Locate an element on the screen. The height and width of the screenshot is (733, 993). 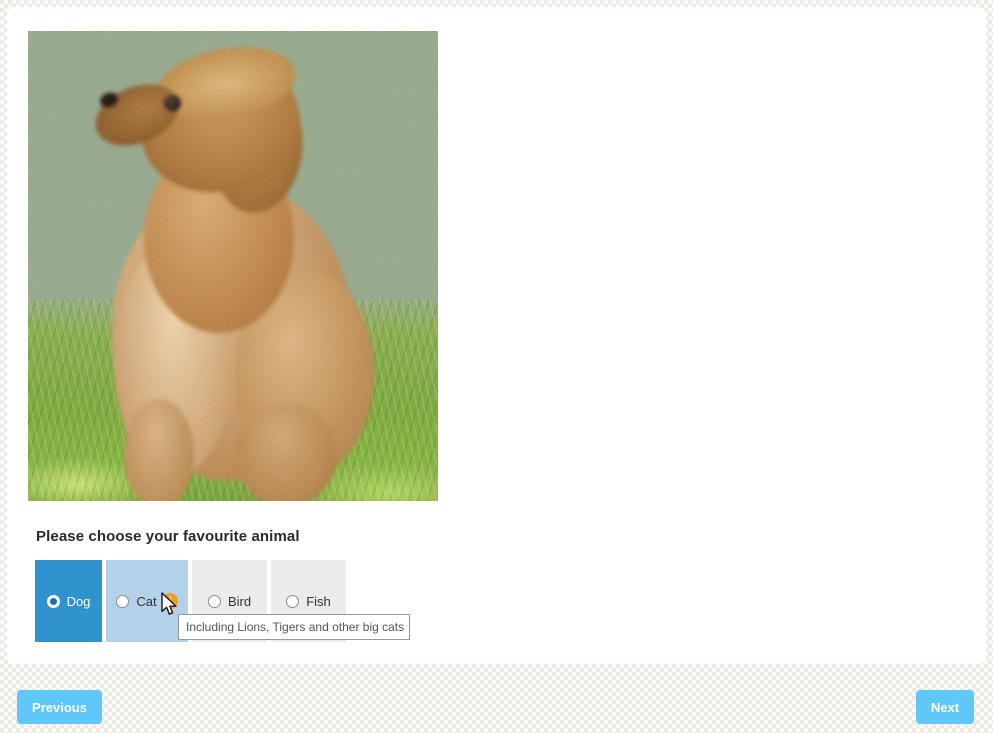
radio-dog is located at coordinates (53, 601).